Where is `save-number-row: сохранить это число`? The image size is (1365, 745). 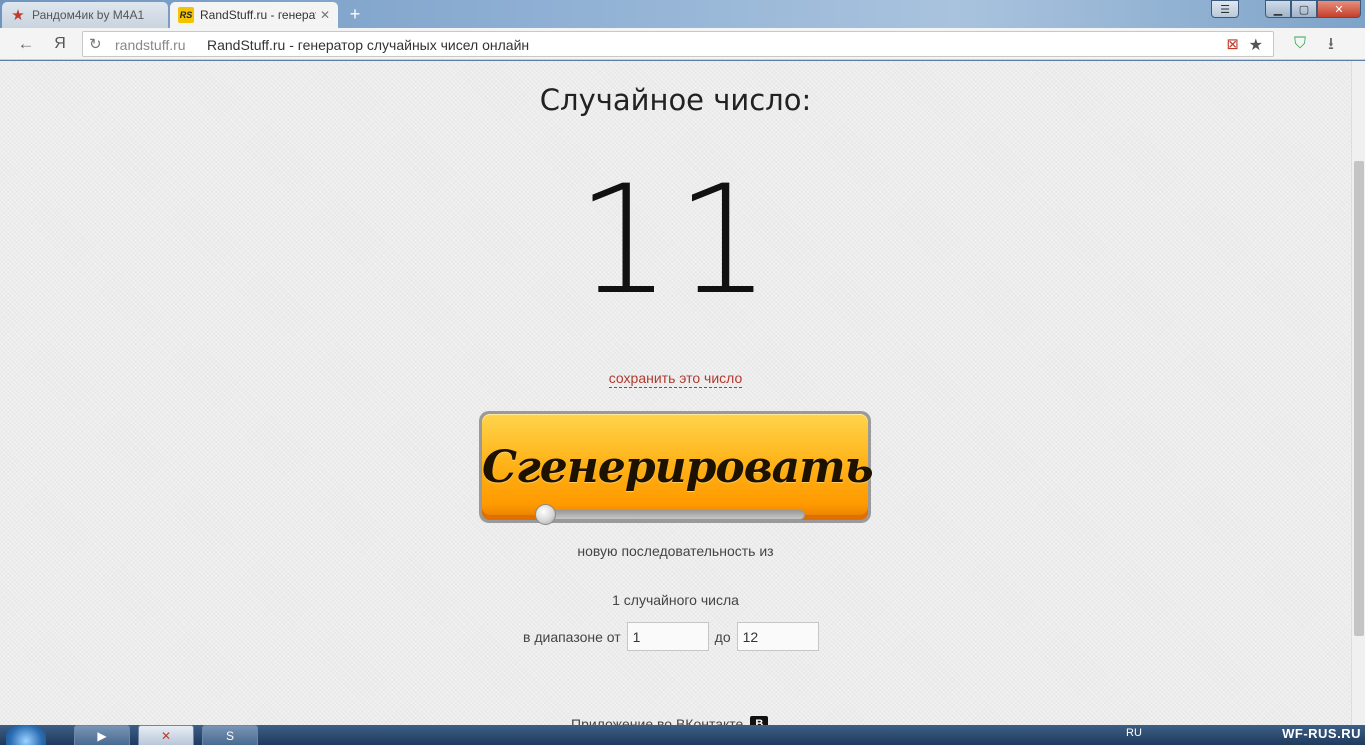 save-number-row: сохранить это число is located at coordinates (675, 379).